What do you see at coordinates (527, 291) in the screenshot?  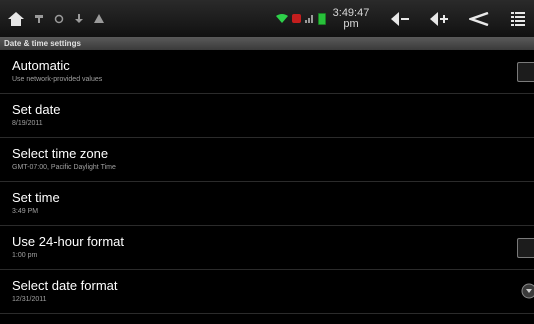 I see `dropdown-arrow-icon` at bounding box center [527, 291].